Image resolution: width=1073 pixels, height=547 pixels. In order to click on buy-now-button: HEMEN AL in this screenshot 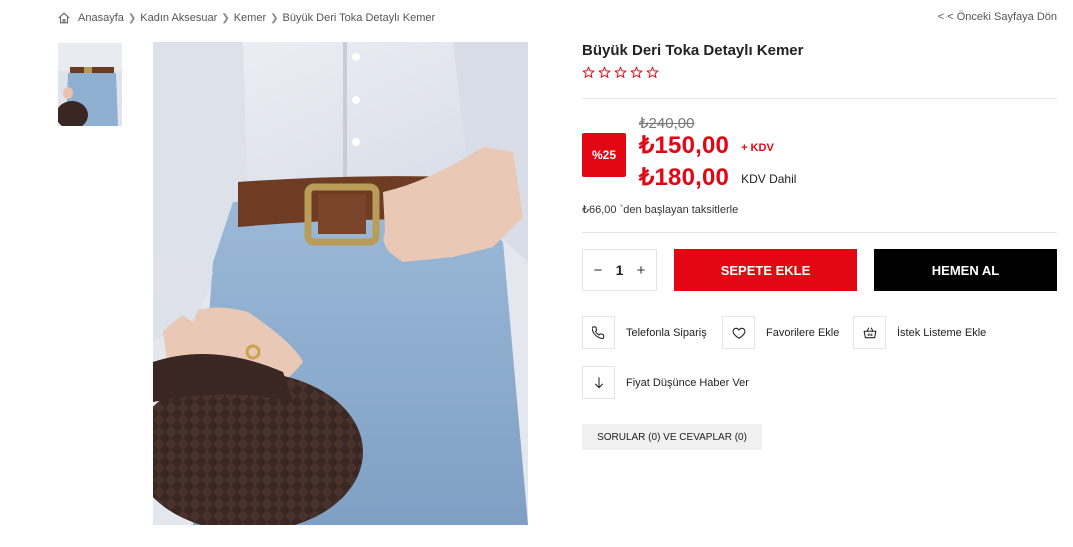, I will do `click(965, 270)`.